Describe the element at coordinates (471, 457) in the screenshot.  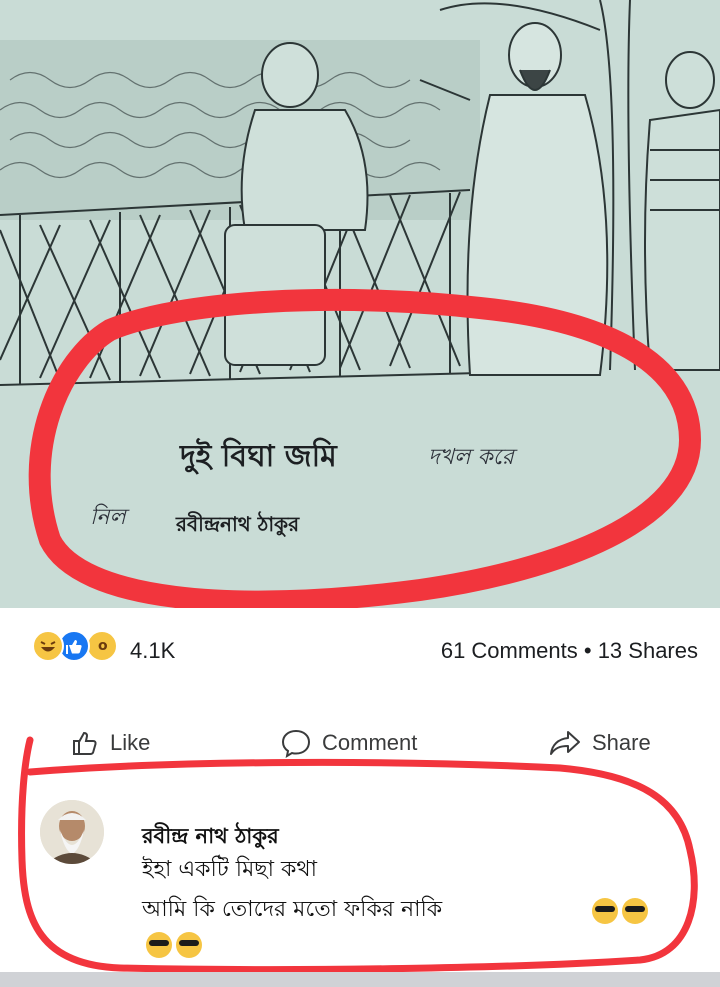
I see `caption-handwritten: দখল করে` at that location.